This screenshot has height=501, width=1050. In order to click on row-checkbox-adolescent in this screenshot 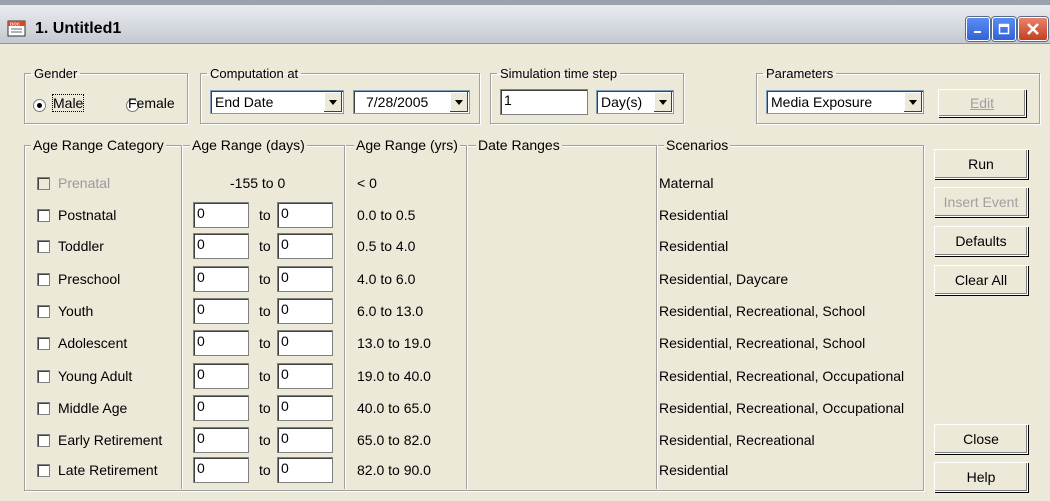, I will do `click(43, 343)`.